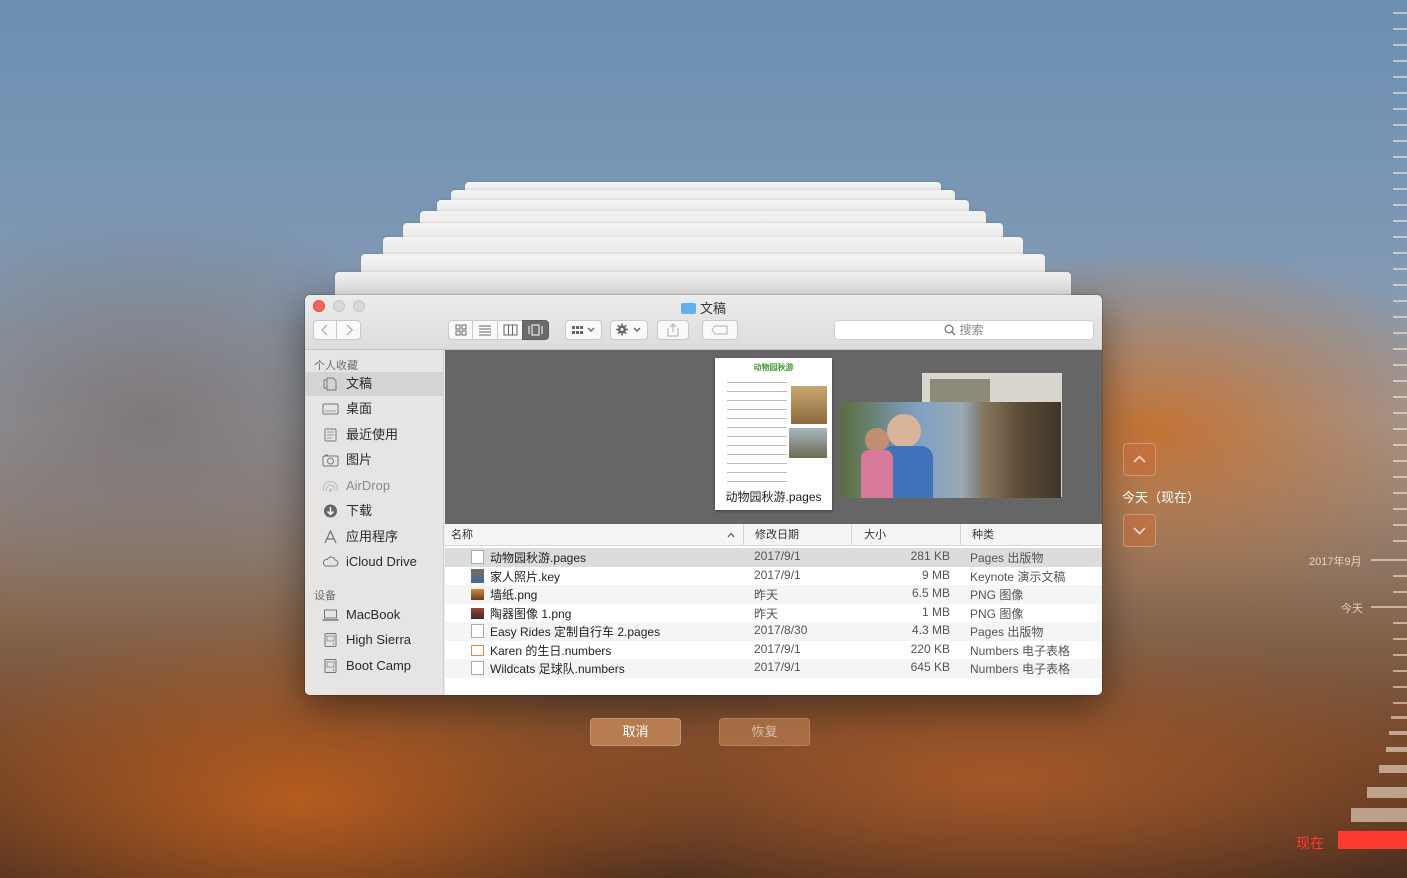  Describe the element at coordinates (964, 330) in the screenshot. I see `search-field: 搜索` at that location.